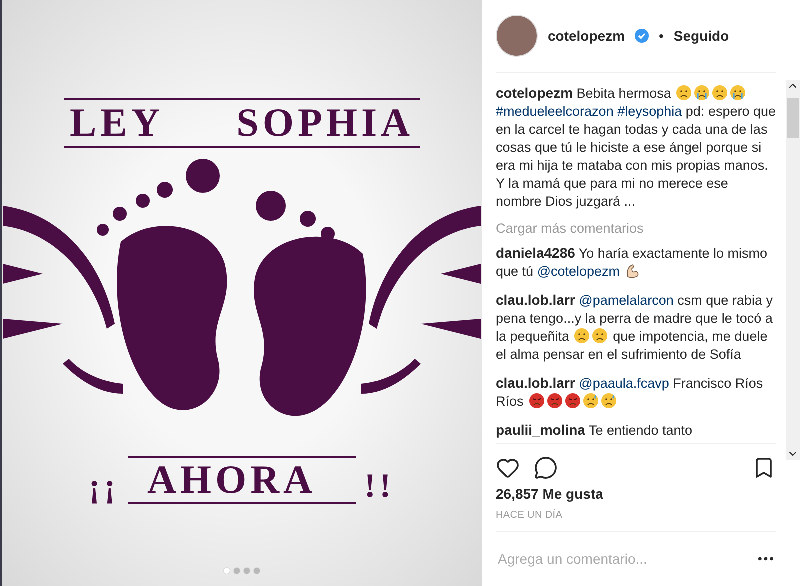 The height and width of the screenshot is (586, 800). What do you see at coordinates (555, 111) in the screenshot?
I see `hashtag-link: #medueleelcorazon` at bounding box center [555, 111].